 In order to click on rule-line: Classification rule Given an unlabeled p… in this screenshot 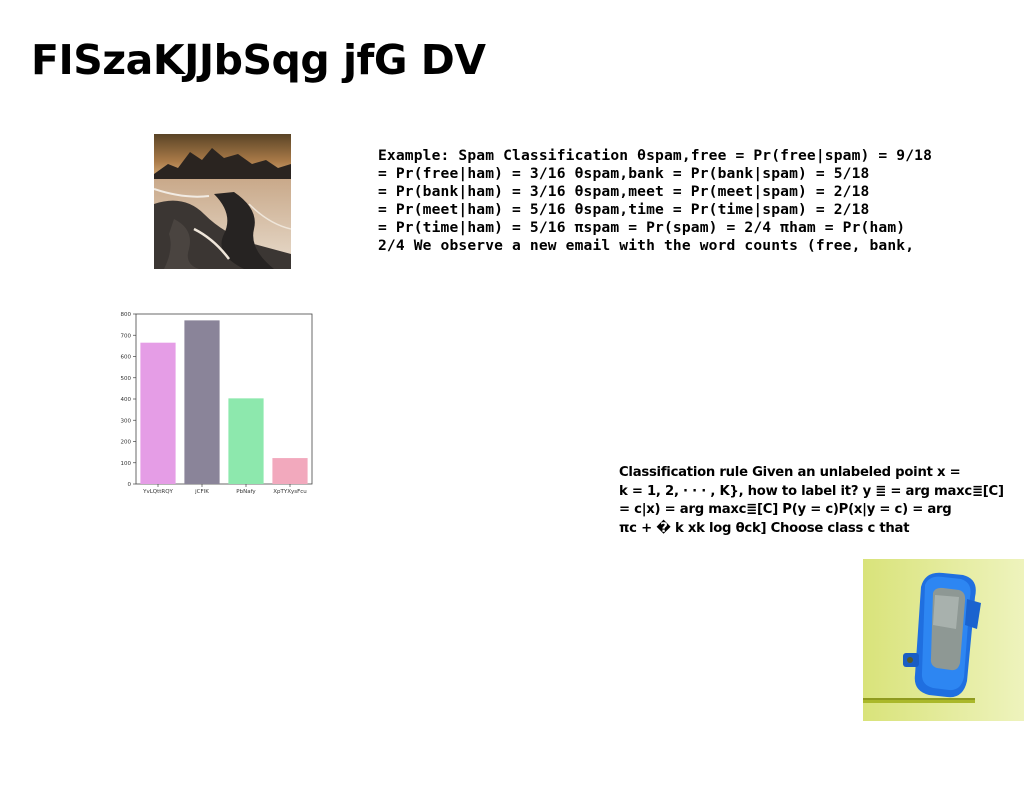, I will do `click(790, 472)`.